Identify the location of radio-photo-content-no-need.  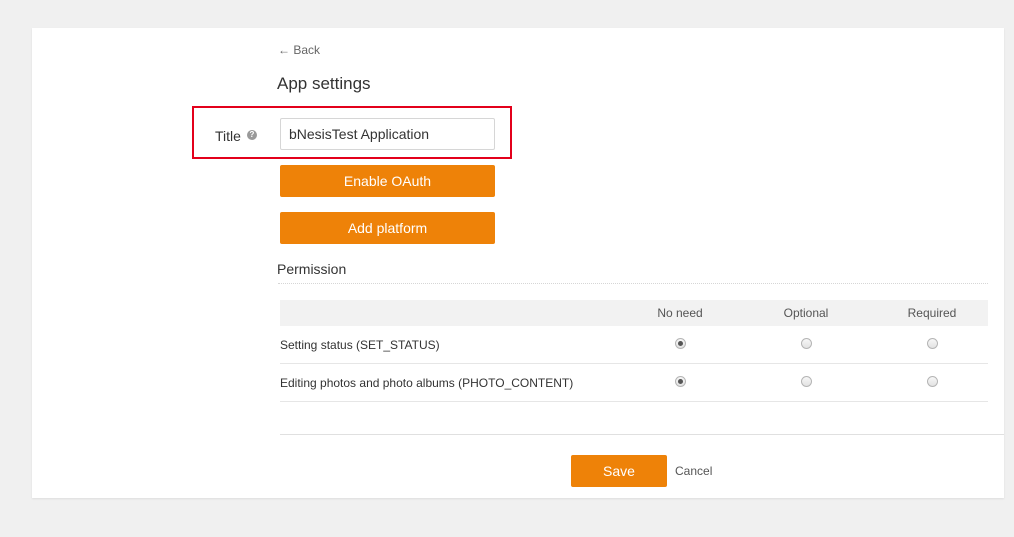
(680, 381).